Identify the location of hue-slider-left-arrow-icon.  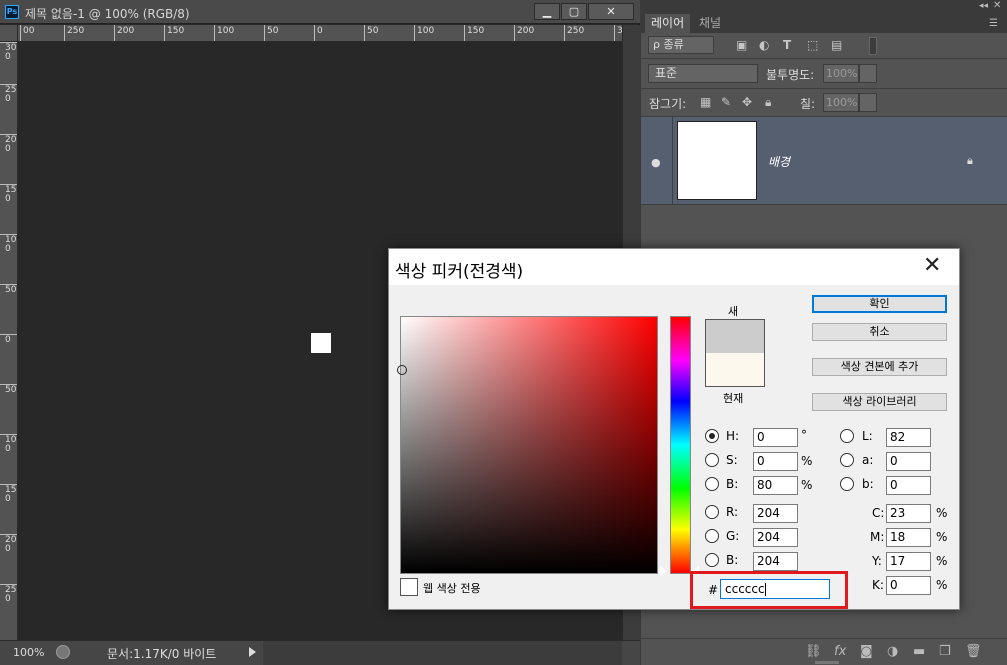
(663, 571).